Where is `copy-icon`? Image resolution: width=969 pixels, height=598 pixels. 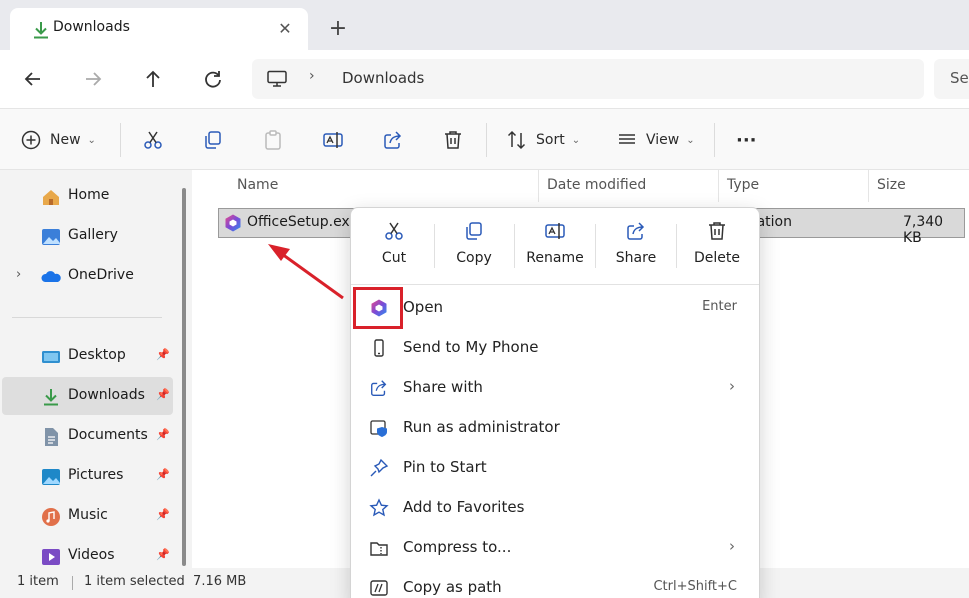
copy-icon is located at coordinates (474, 231).